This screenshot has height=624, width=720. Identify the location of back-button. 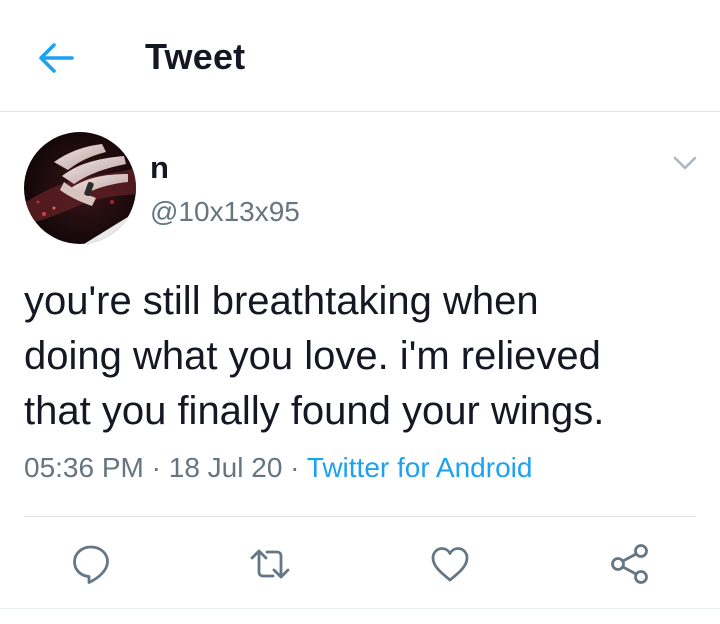
(56, 58).